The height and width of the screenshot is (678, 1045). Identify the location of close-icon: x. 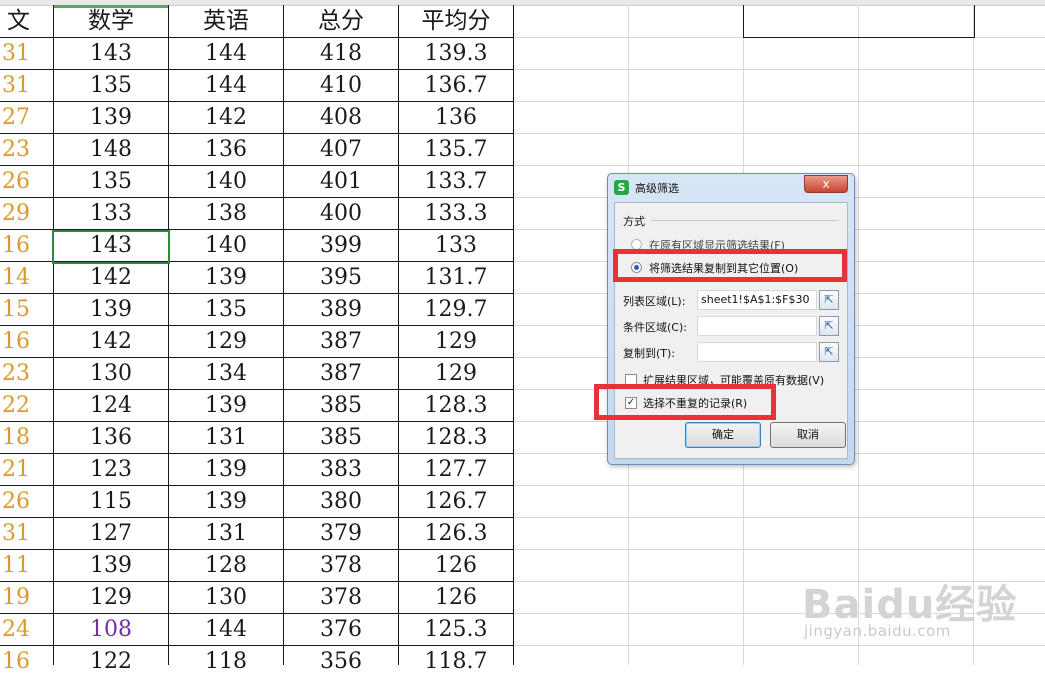
(826, 184).